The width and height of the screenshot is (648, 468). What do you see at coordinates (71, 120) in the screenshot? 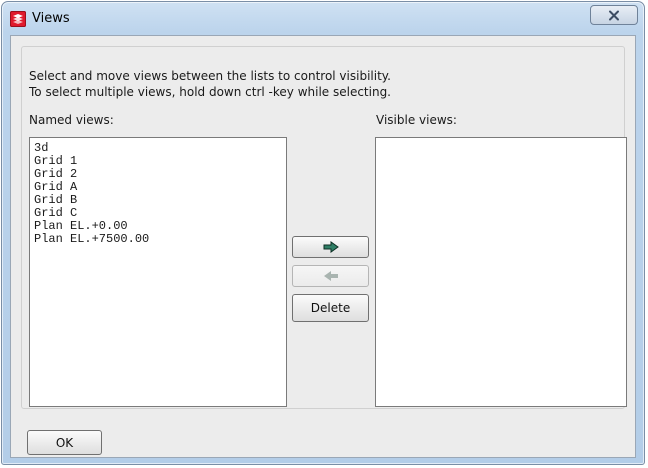
I see `named-views-label: Named views:` at bounding box center [71, 120].